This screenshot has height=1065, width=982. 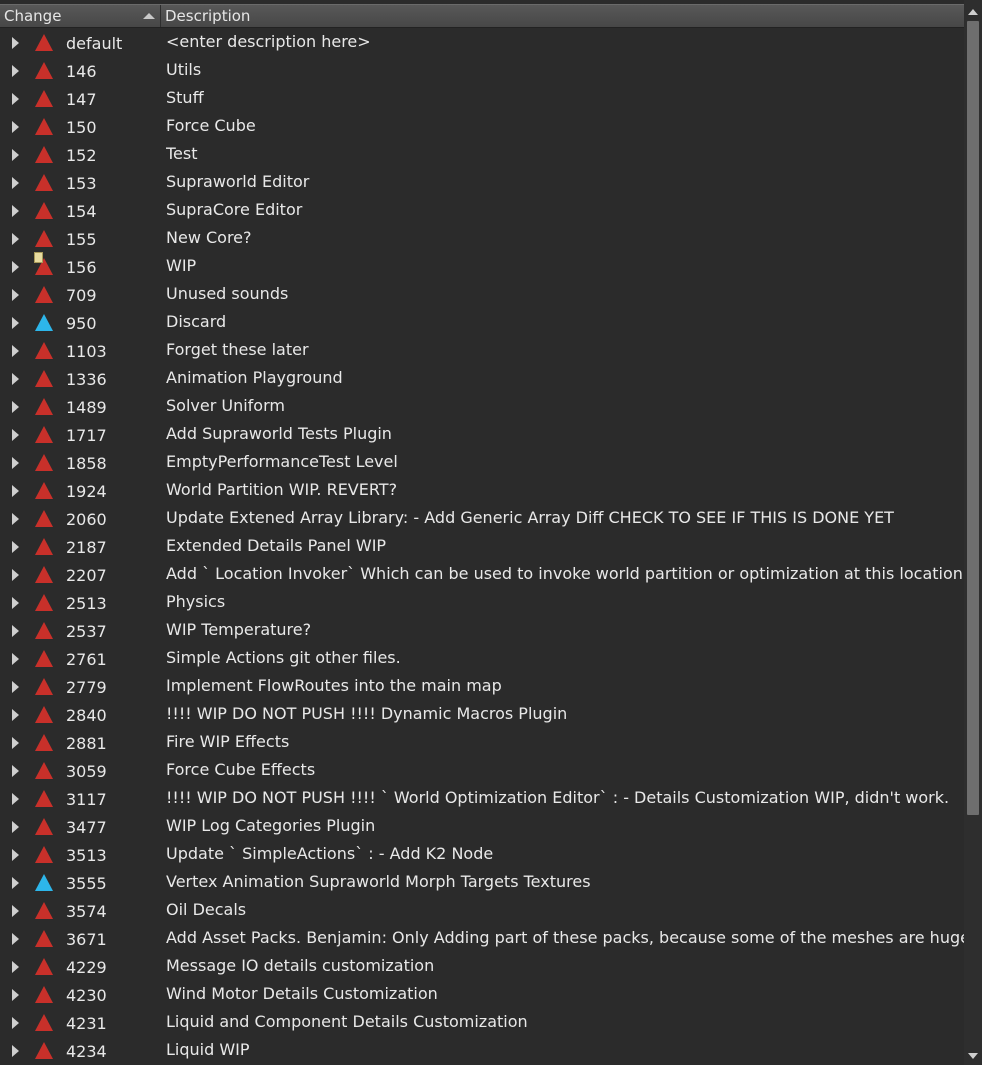 What do you see at coordinates (482, 1050) in the screenshot?
I see `changelist-row: 4234 Liquid WIP` at bounding box center [482, 1050].